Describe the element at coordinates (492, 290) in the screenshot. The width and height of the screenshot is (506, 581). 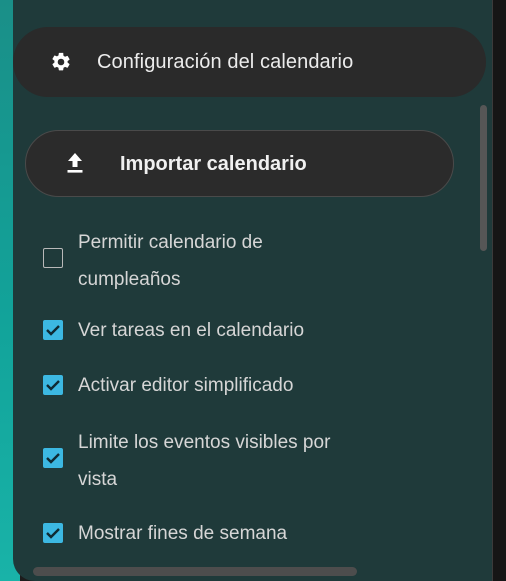
I see `right-edge-divider` at that location.